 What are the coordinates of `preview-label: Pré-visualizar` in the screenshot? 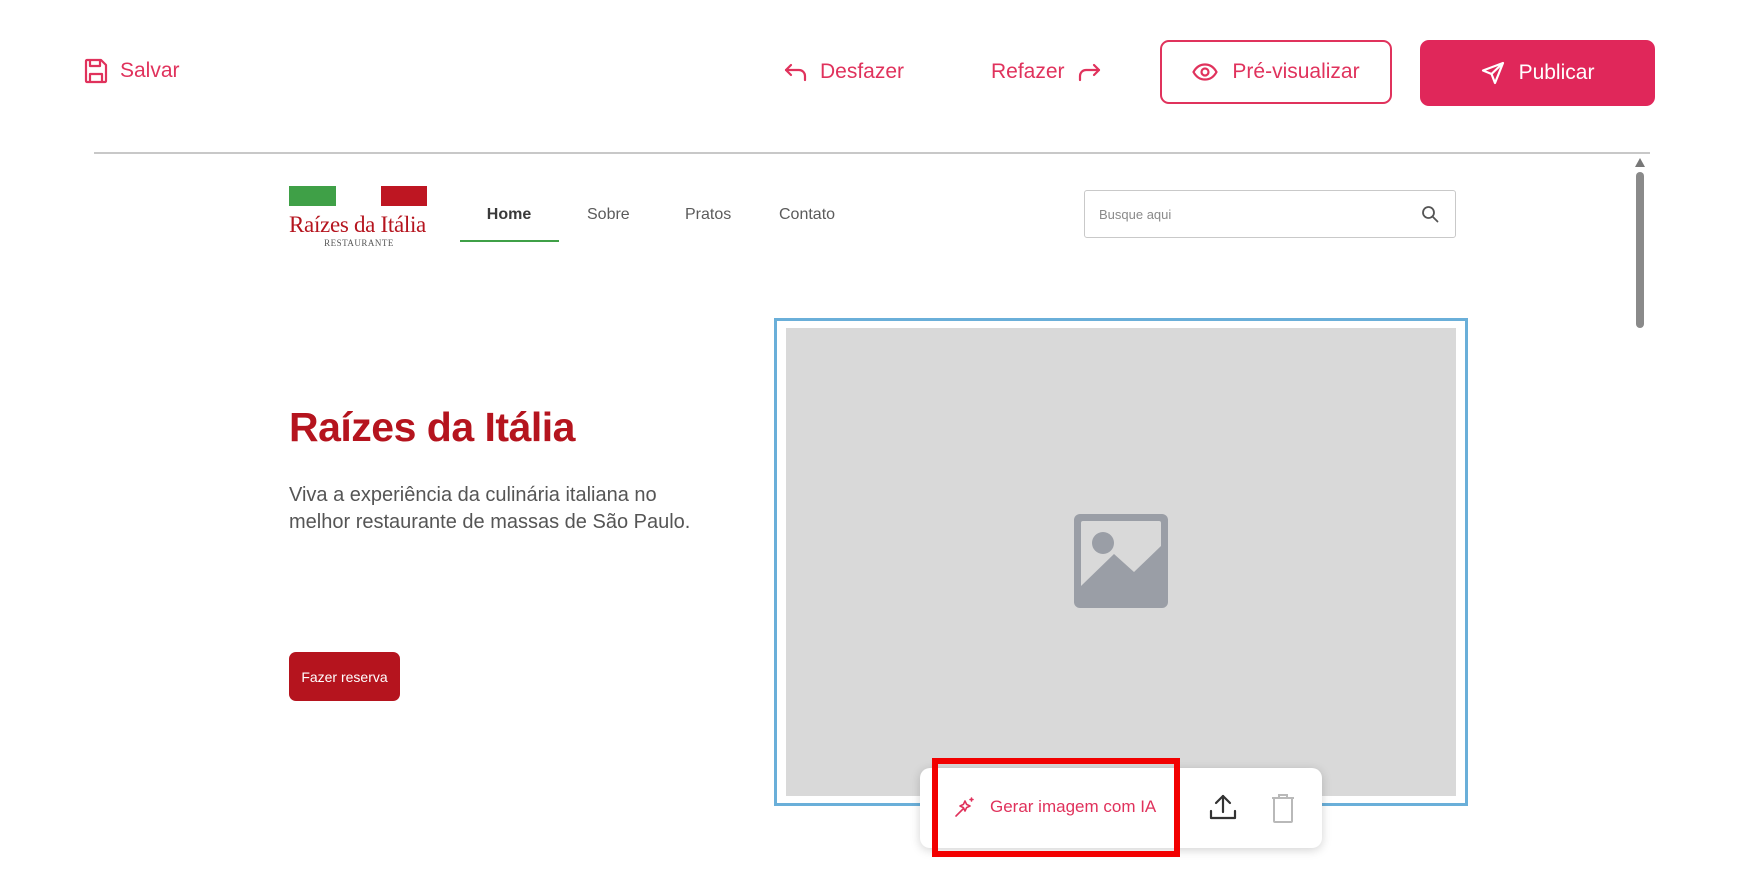 It's located at (1296, 71).